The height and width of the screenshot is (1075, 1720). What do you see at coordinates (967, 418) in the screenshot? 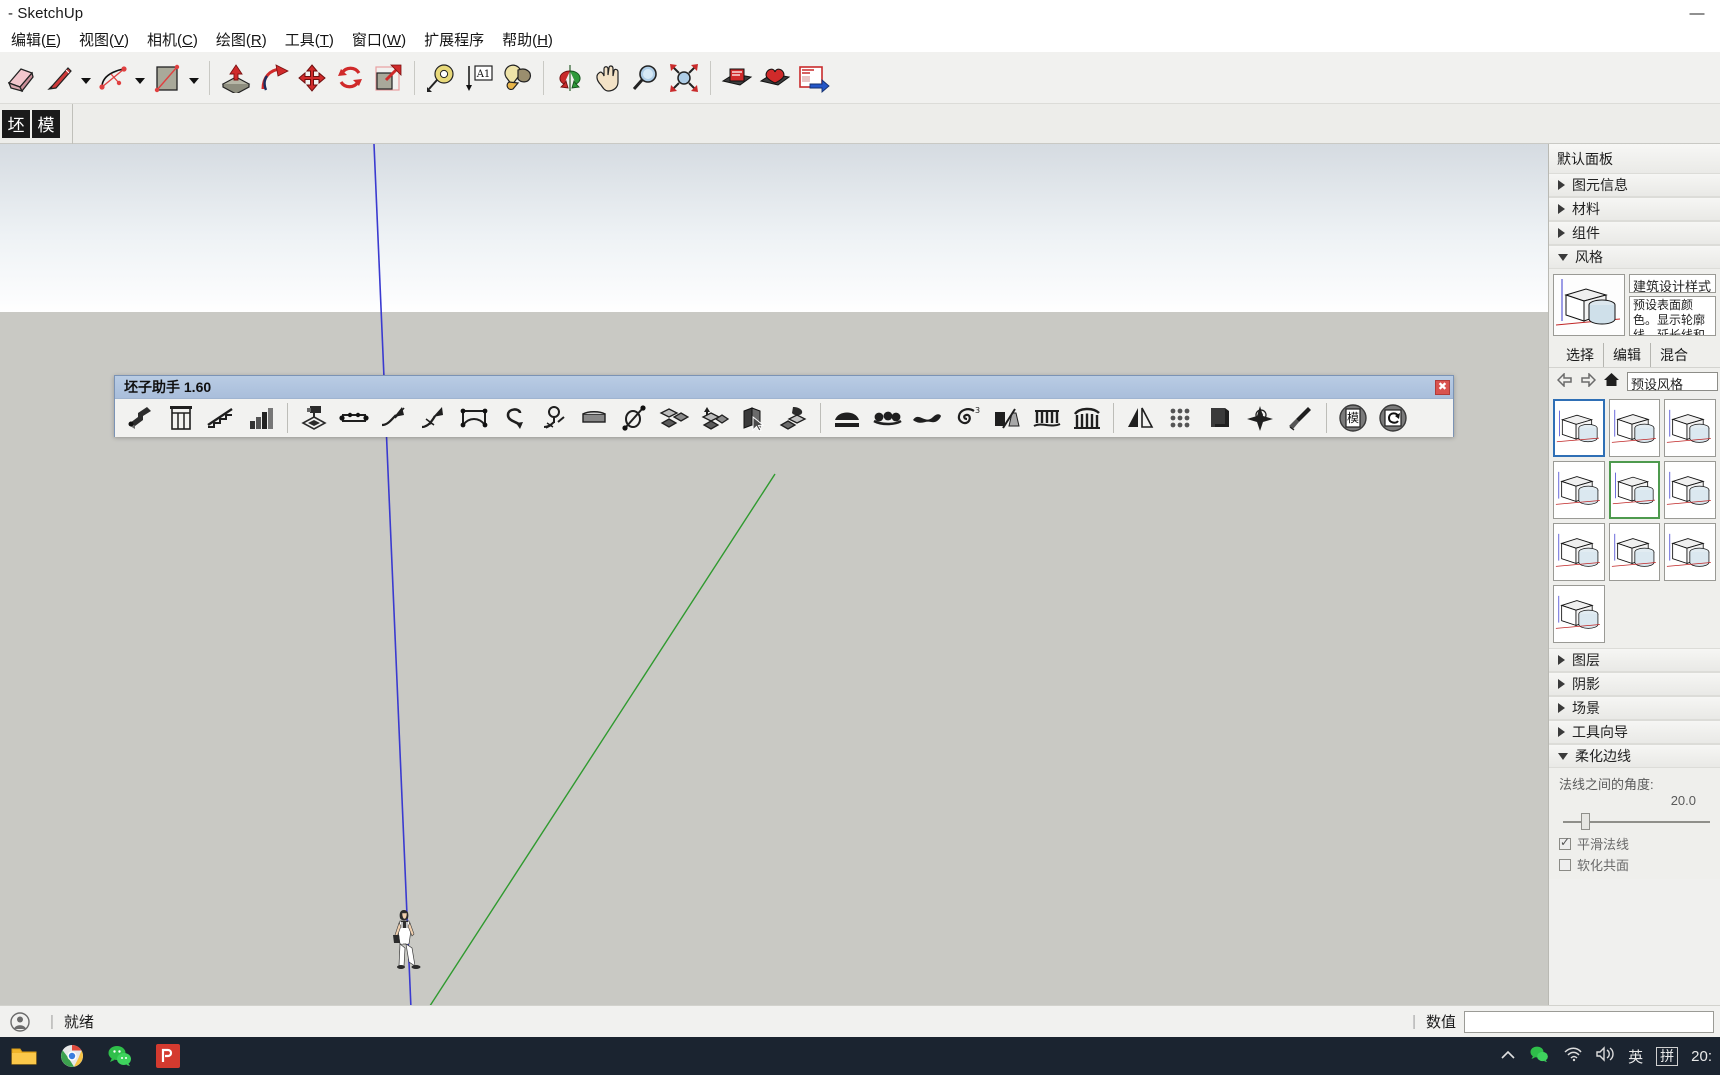
I see `spiral-icon: 3` at bounding box center [967, 418].